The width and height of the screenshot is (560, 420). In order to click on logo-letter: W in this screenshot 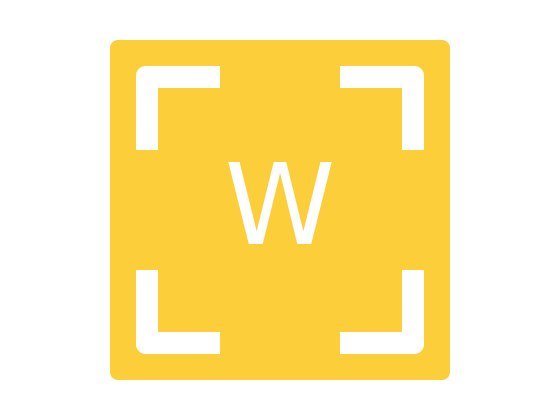, I will do `click(280, 206)`.